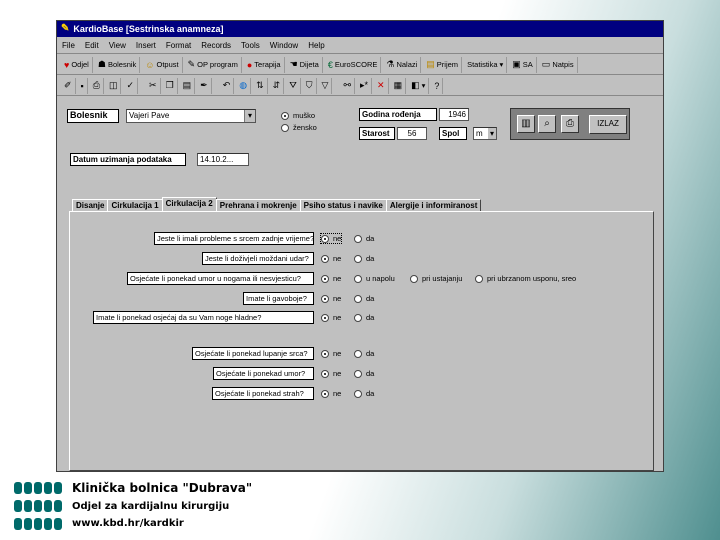 The width and height of the screenshot is (720, 540). I want to click on filter-form-icon: ⛉, so click(309, 85).